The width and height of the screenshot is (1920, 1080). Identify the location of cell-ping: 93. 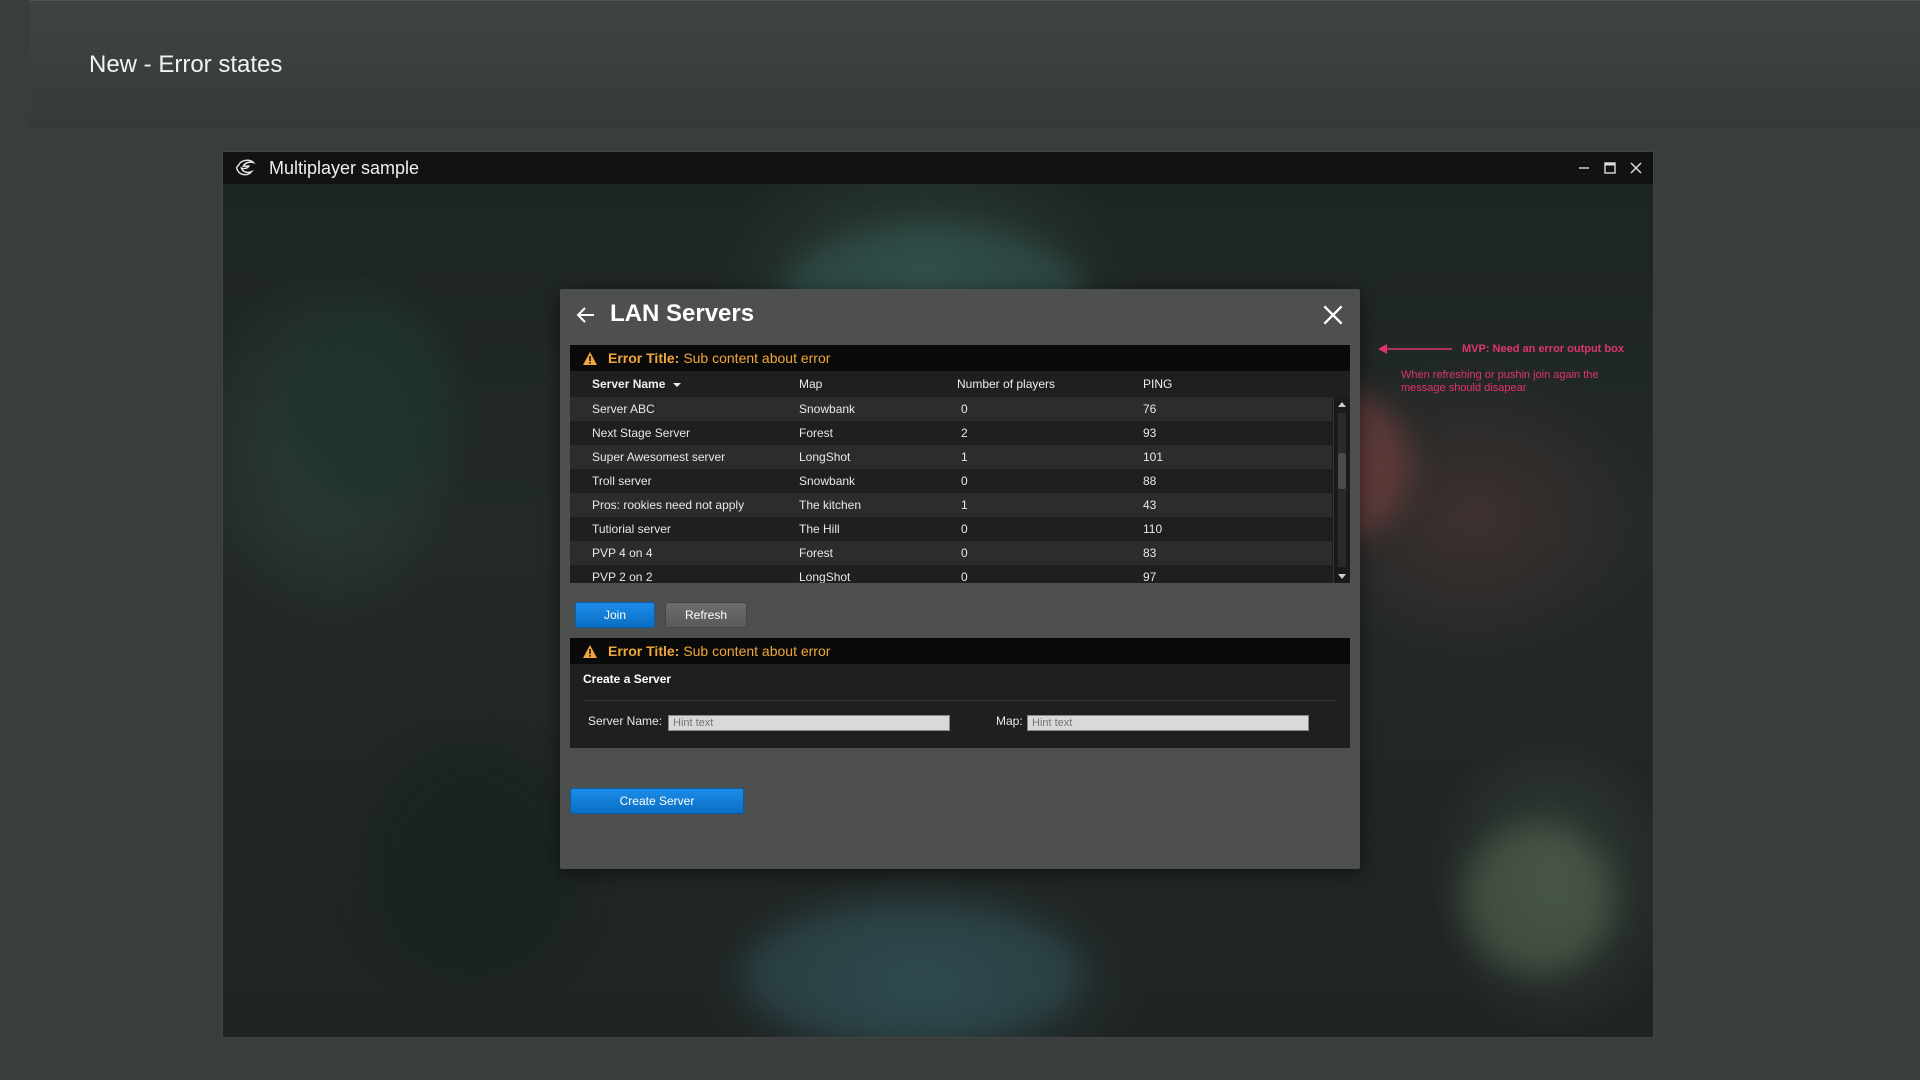
(1150, 433).